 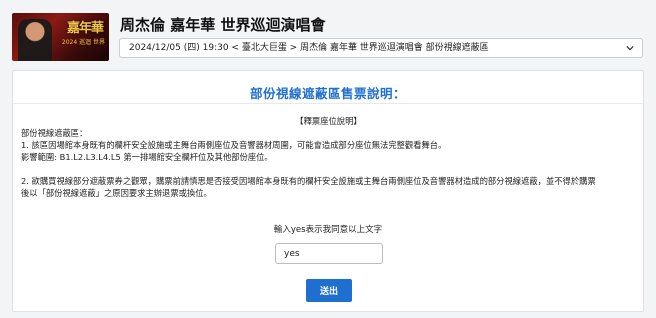 What do you see at coordinates (328, 121) in the screenshot?
I see `notice-section-heading: 【釋票座位說明】` at bounding box center [328, 121].